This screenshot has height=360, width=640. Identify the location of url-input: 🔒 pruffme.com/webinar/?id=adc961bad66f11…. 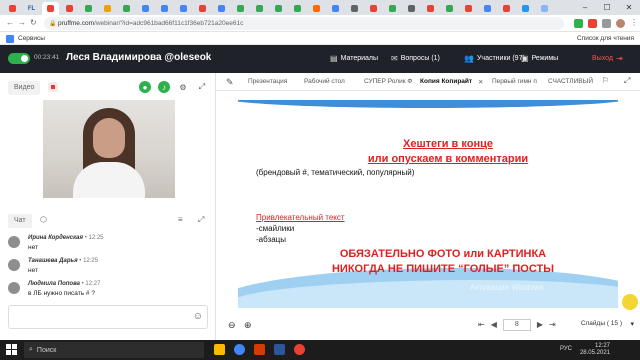
(304, 23).